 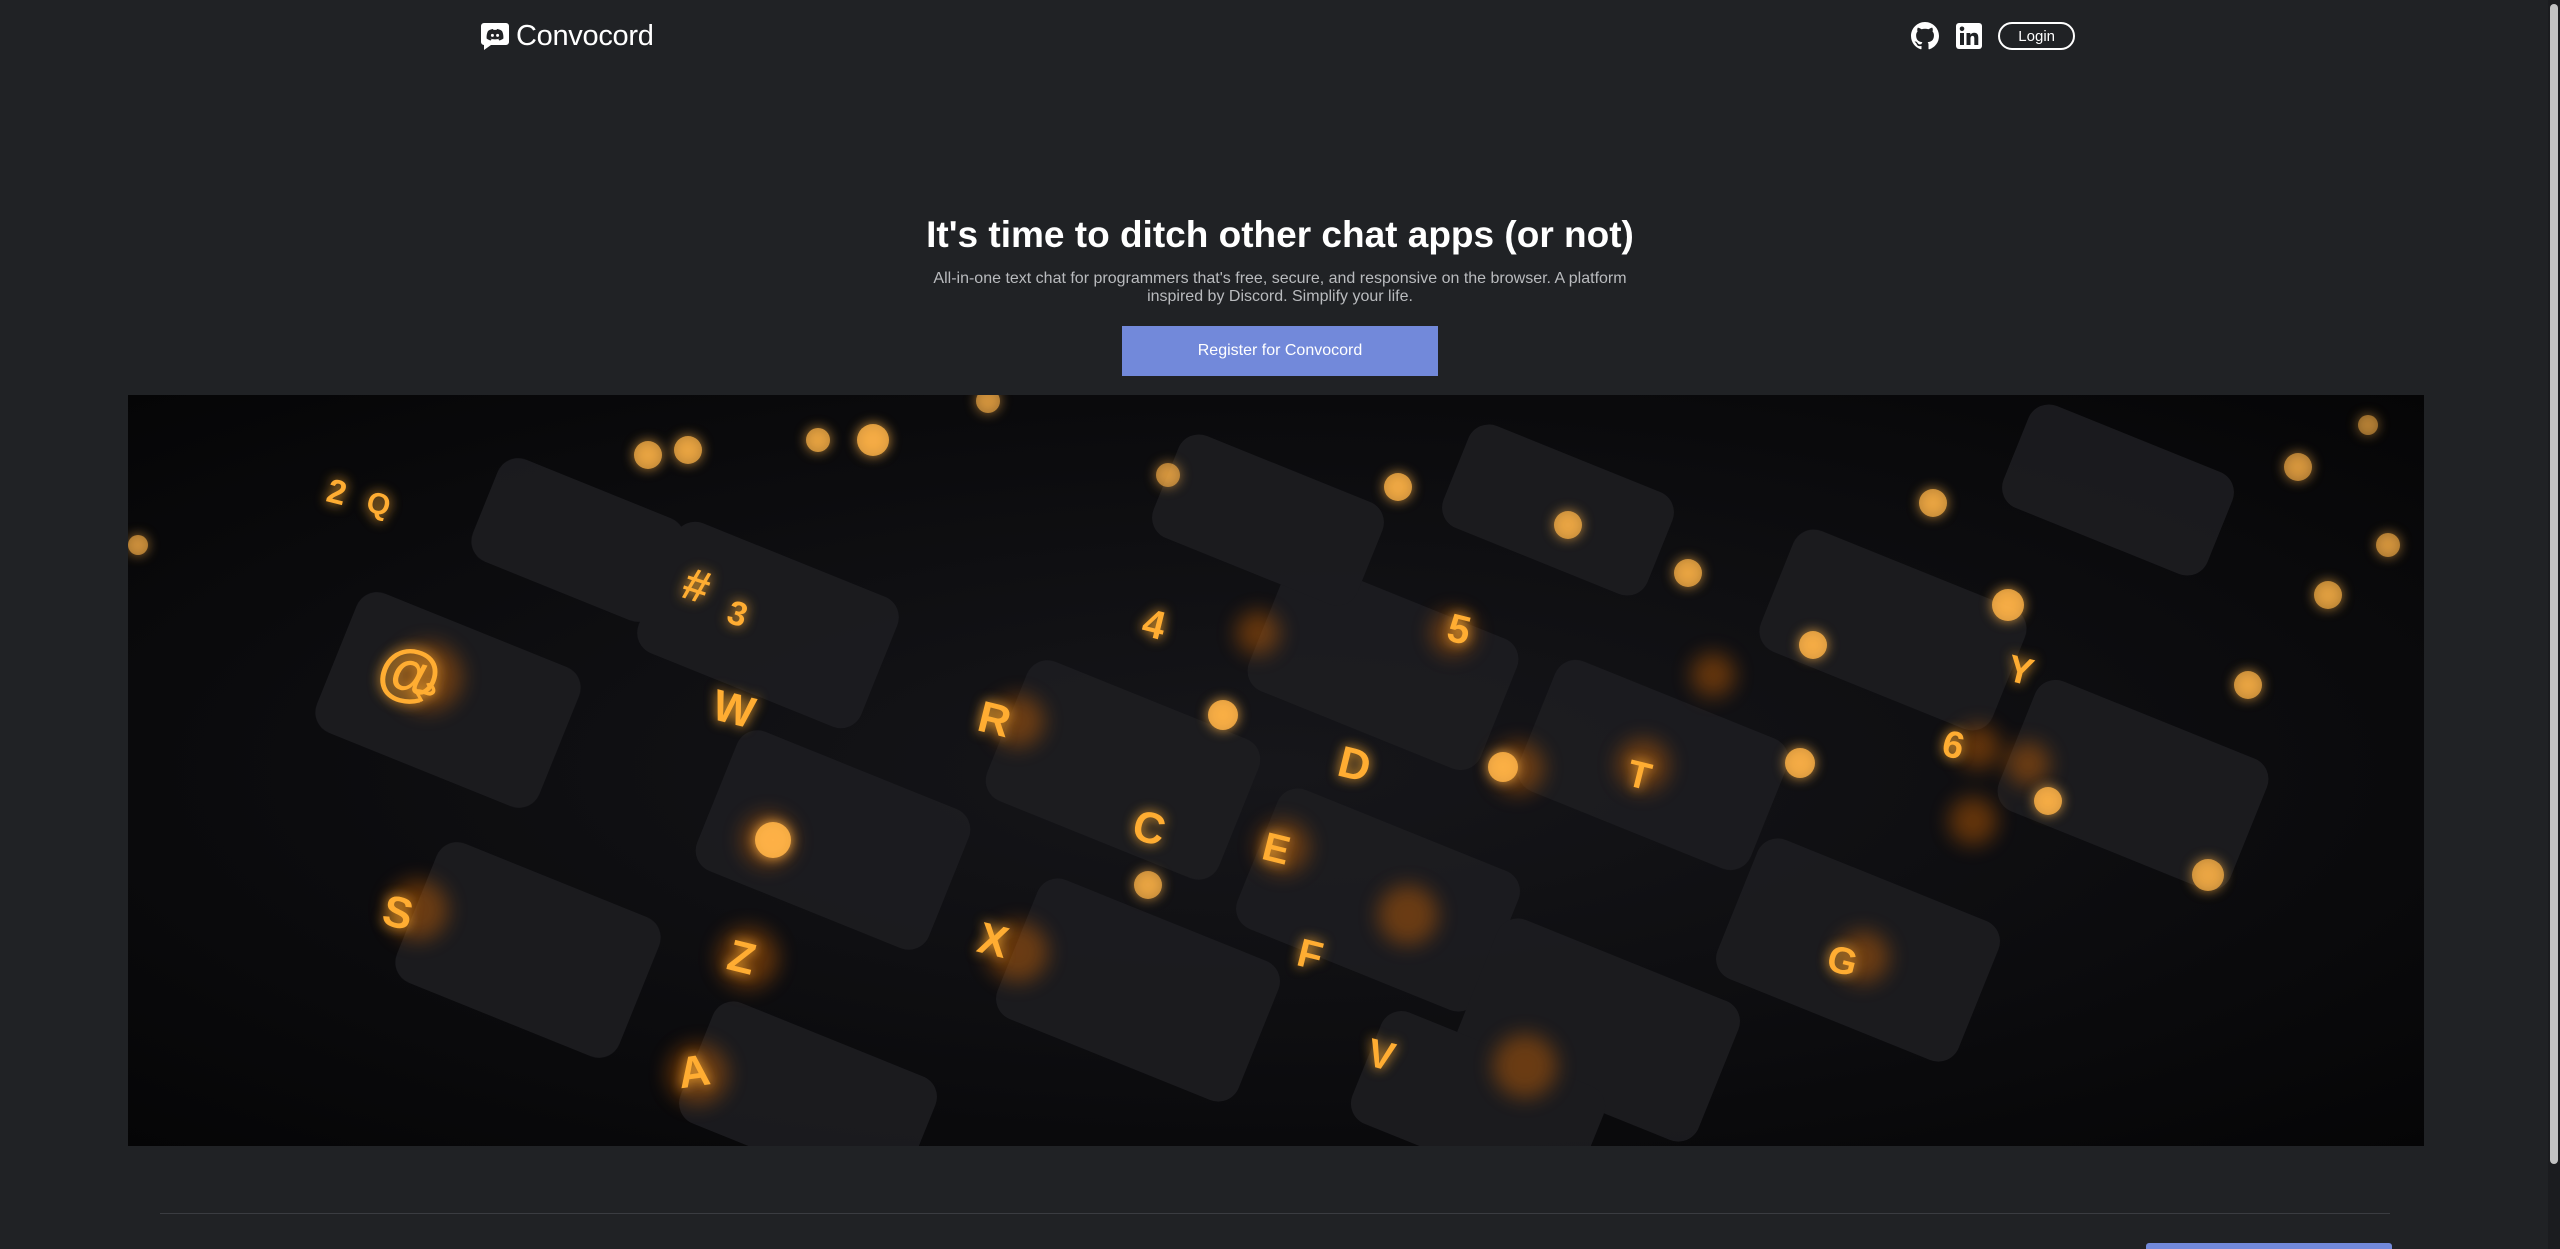 What do you see at coordinates (495, 36) in the screenshot?
I see `discord-chat-bubble-icon` at bounding box center [495, 36].